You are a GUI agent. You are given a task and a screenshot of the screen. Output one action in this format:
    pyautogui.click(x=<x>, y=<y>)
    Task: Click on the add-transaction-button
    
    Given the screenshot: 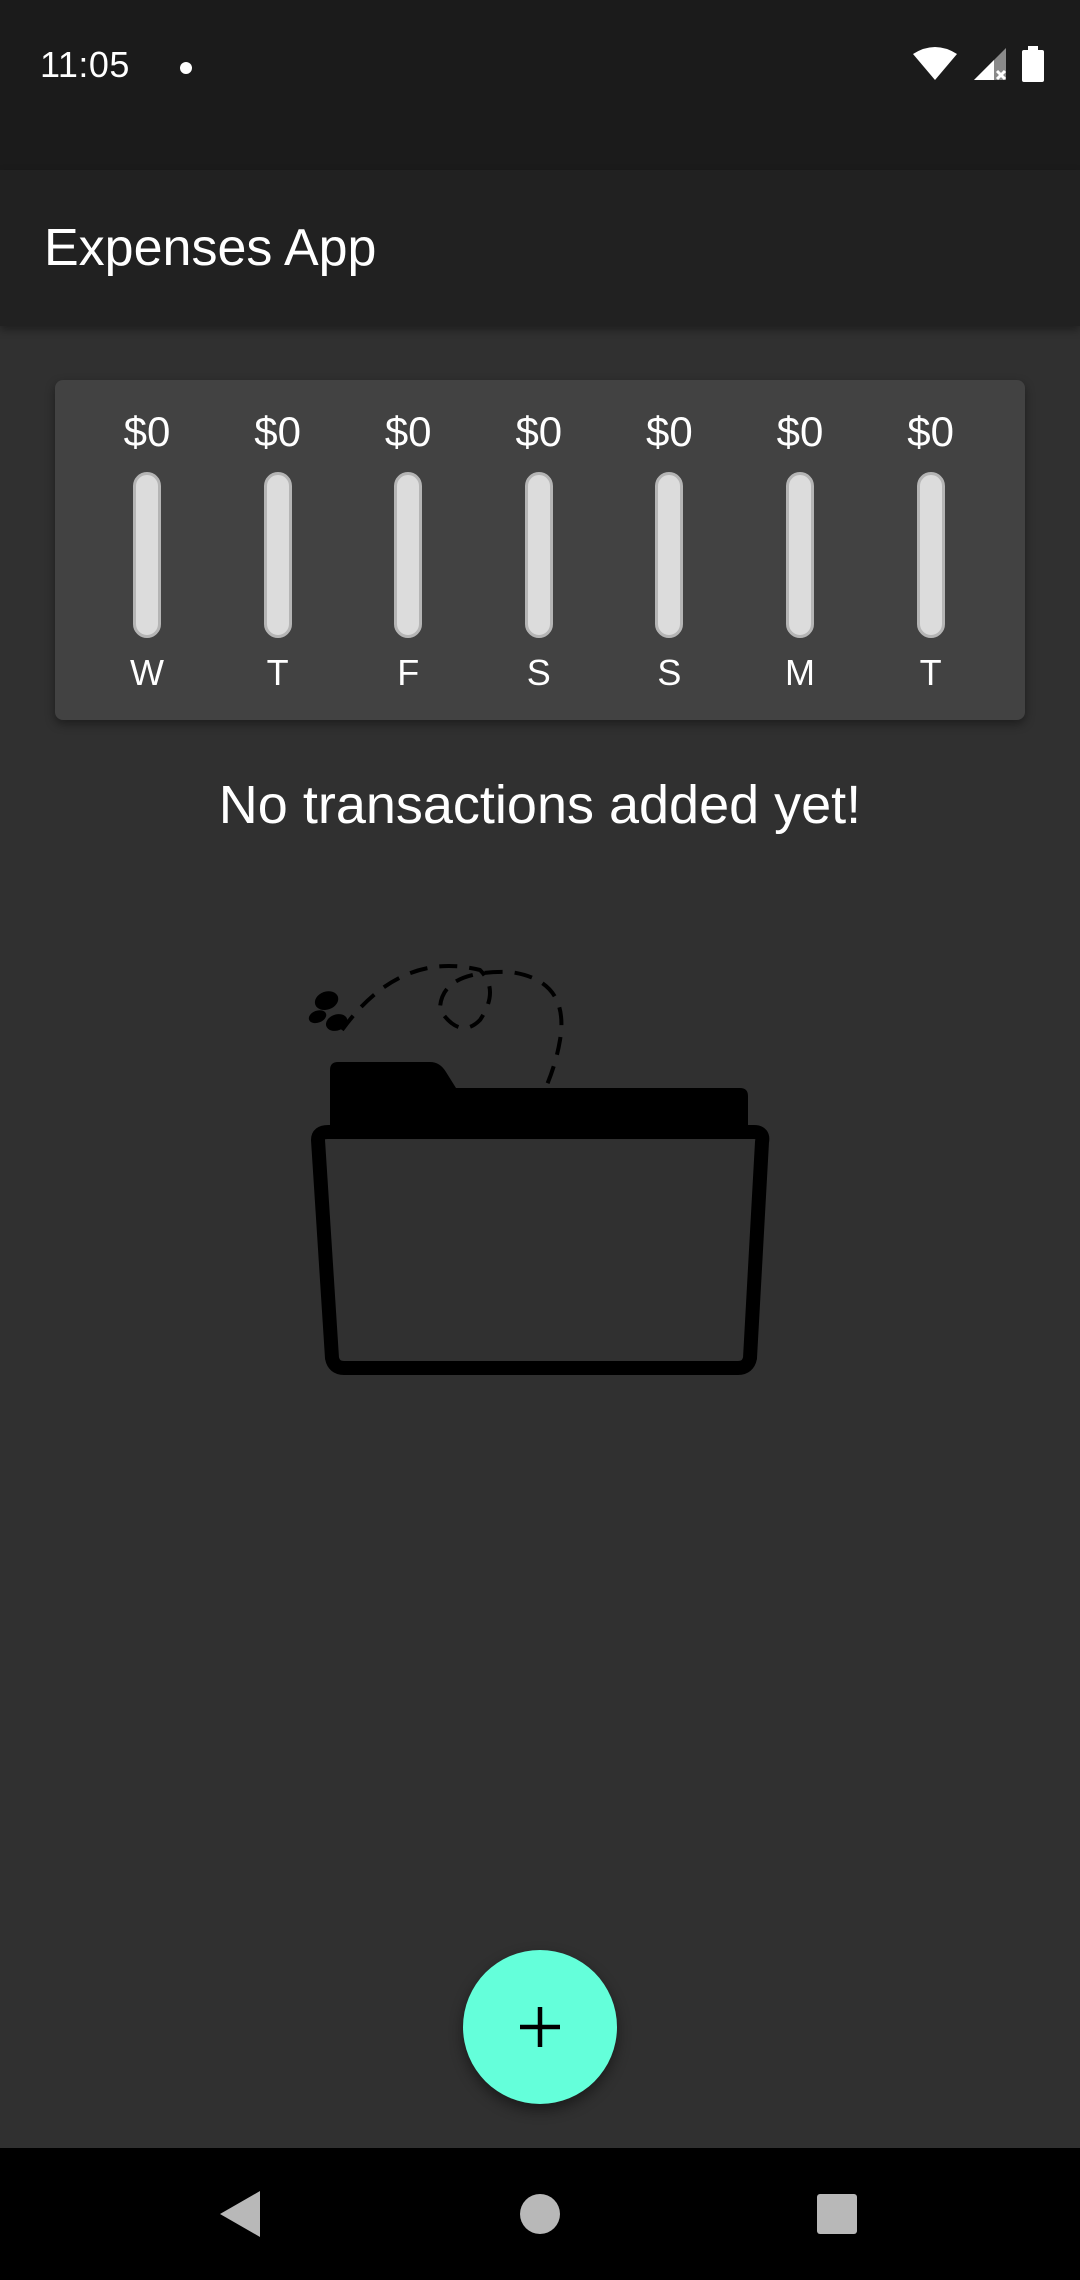 What is the action you would take?
    pyautogui.click(x=540, y=2027)
    